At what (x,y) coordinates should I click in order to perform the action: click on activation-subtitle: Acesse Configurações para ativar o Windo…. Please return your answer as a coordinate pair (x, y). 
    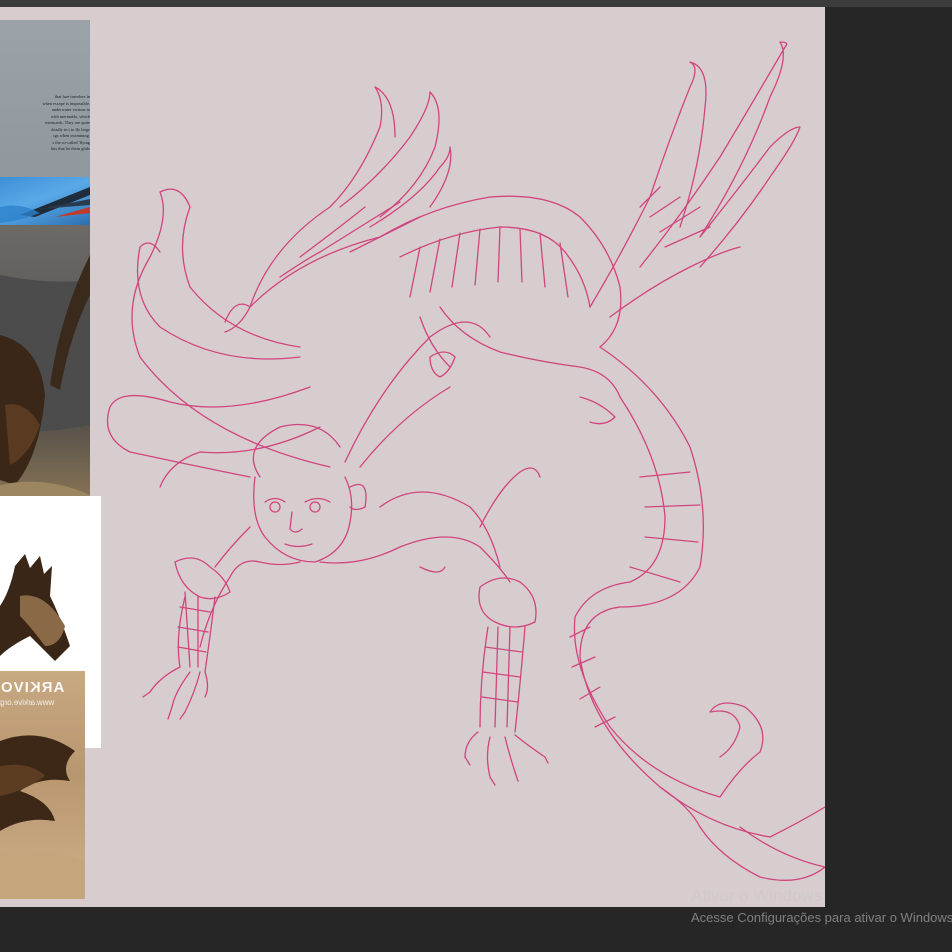
    Looking at the image, I should click on (821, 917).